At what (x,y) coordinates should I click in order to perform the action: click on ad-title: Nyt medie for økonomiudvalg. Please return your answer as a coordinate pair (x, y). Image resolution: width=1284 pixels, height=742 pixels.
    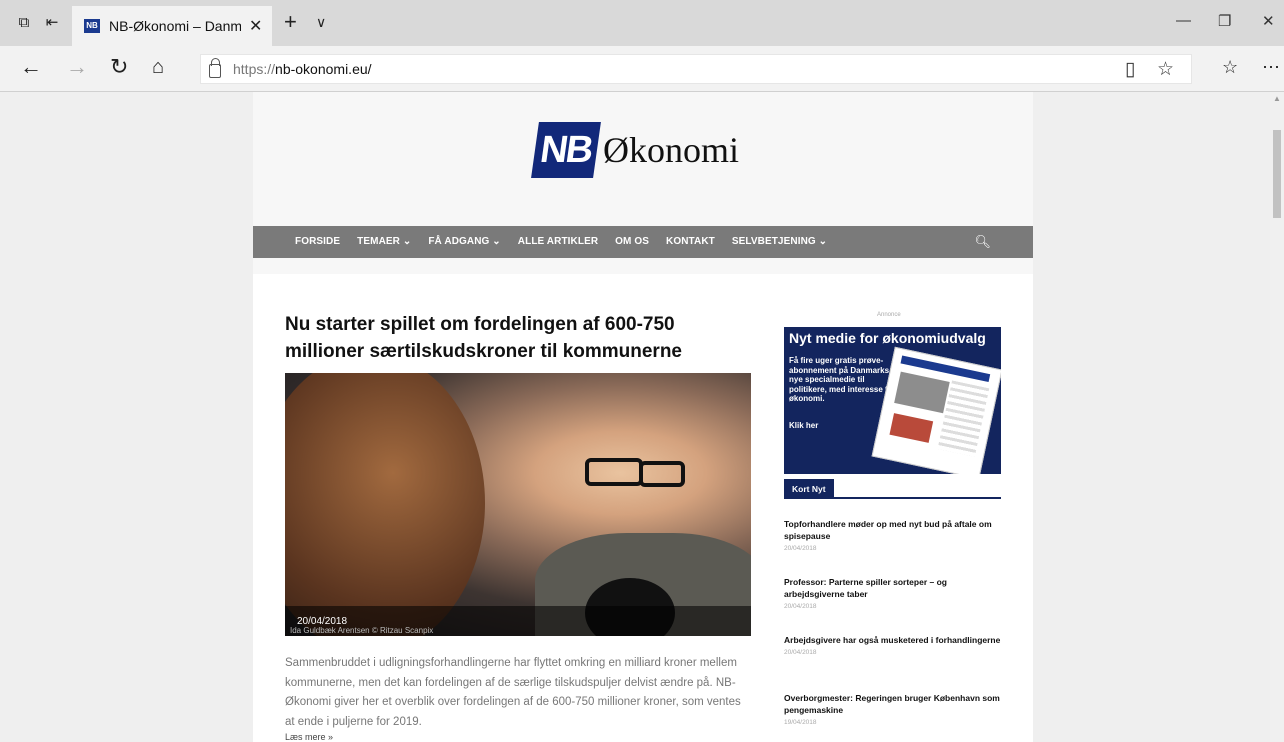
    Looking at the image, I should click on (887, 338).